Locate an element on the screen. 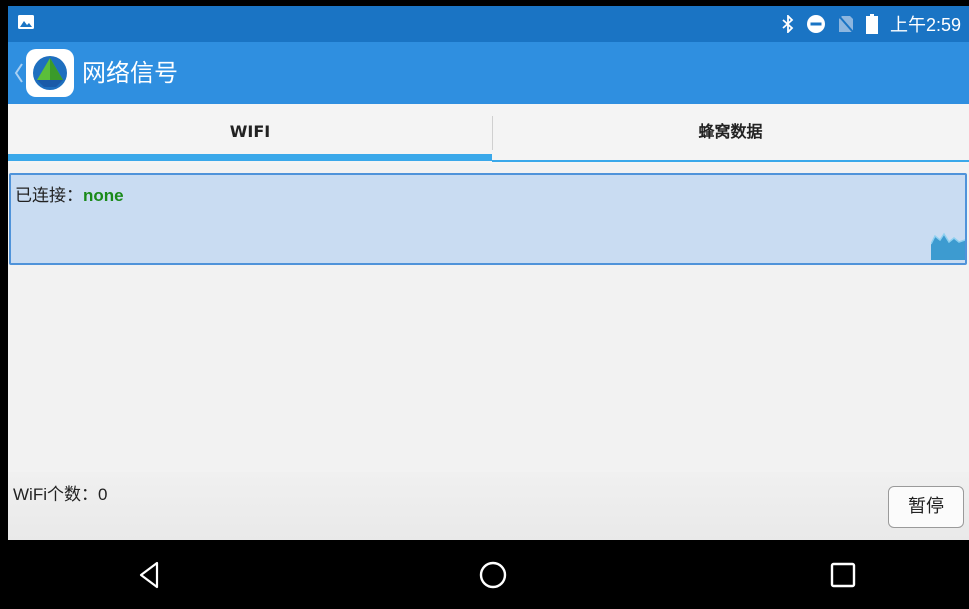  do-not-disturb-icon is located at coordinates (815, 24).